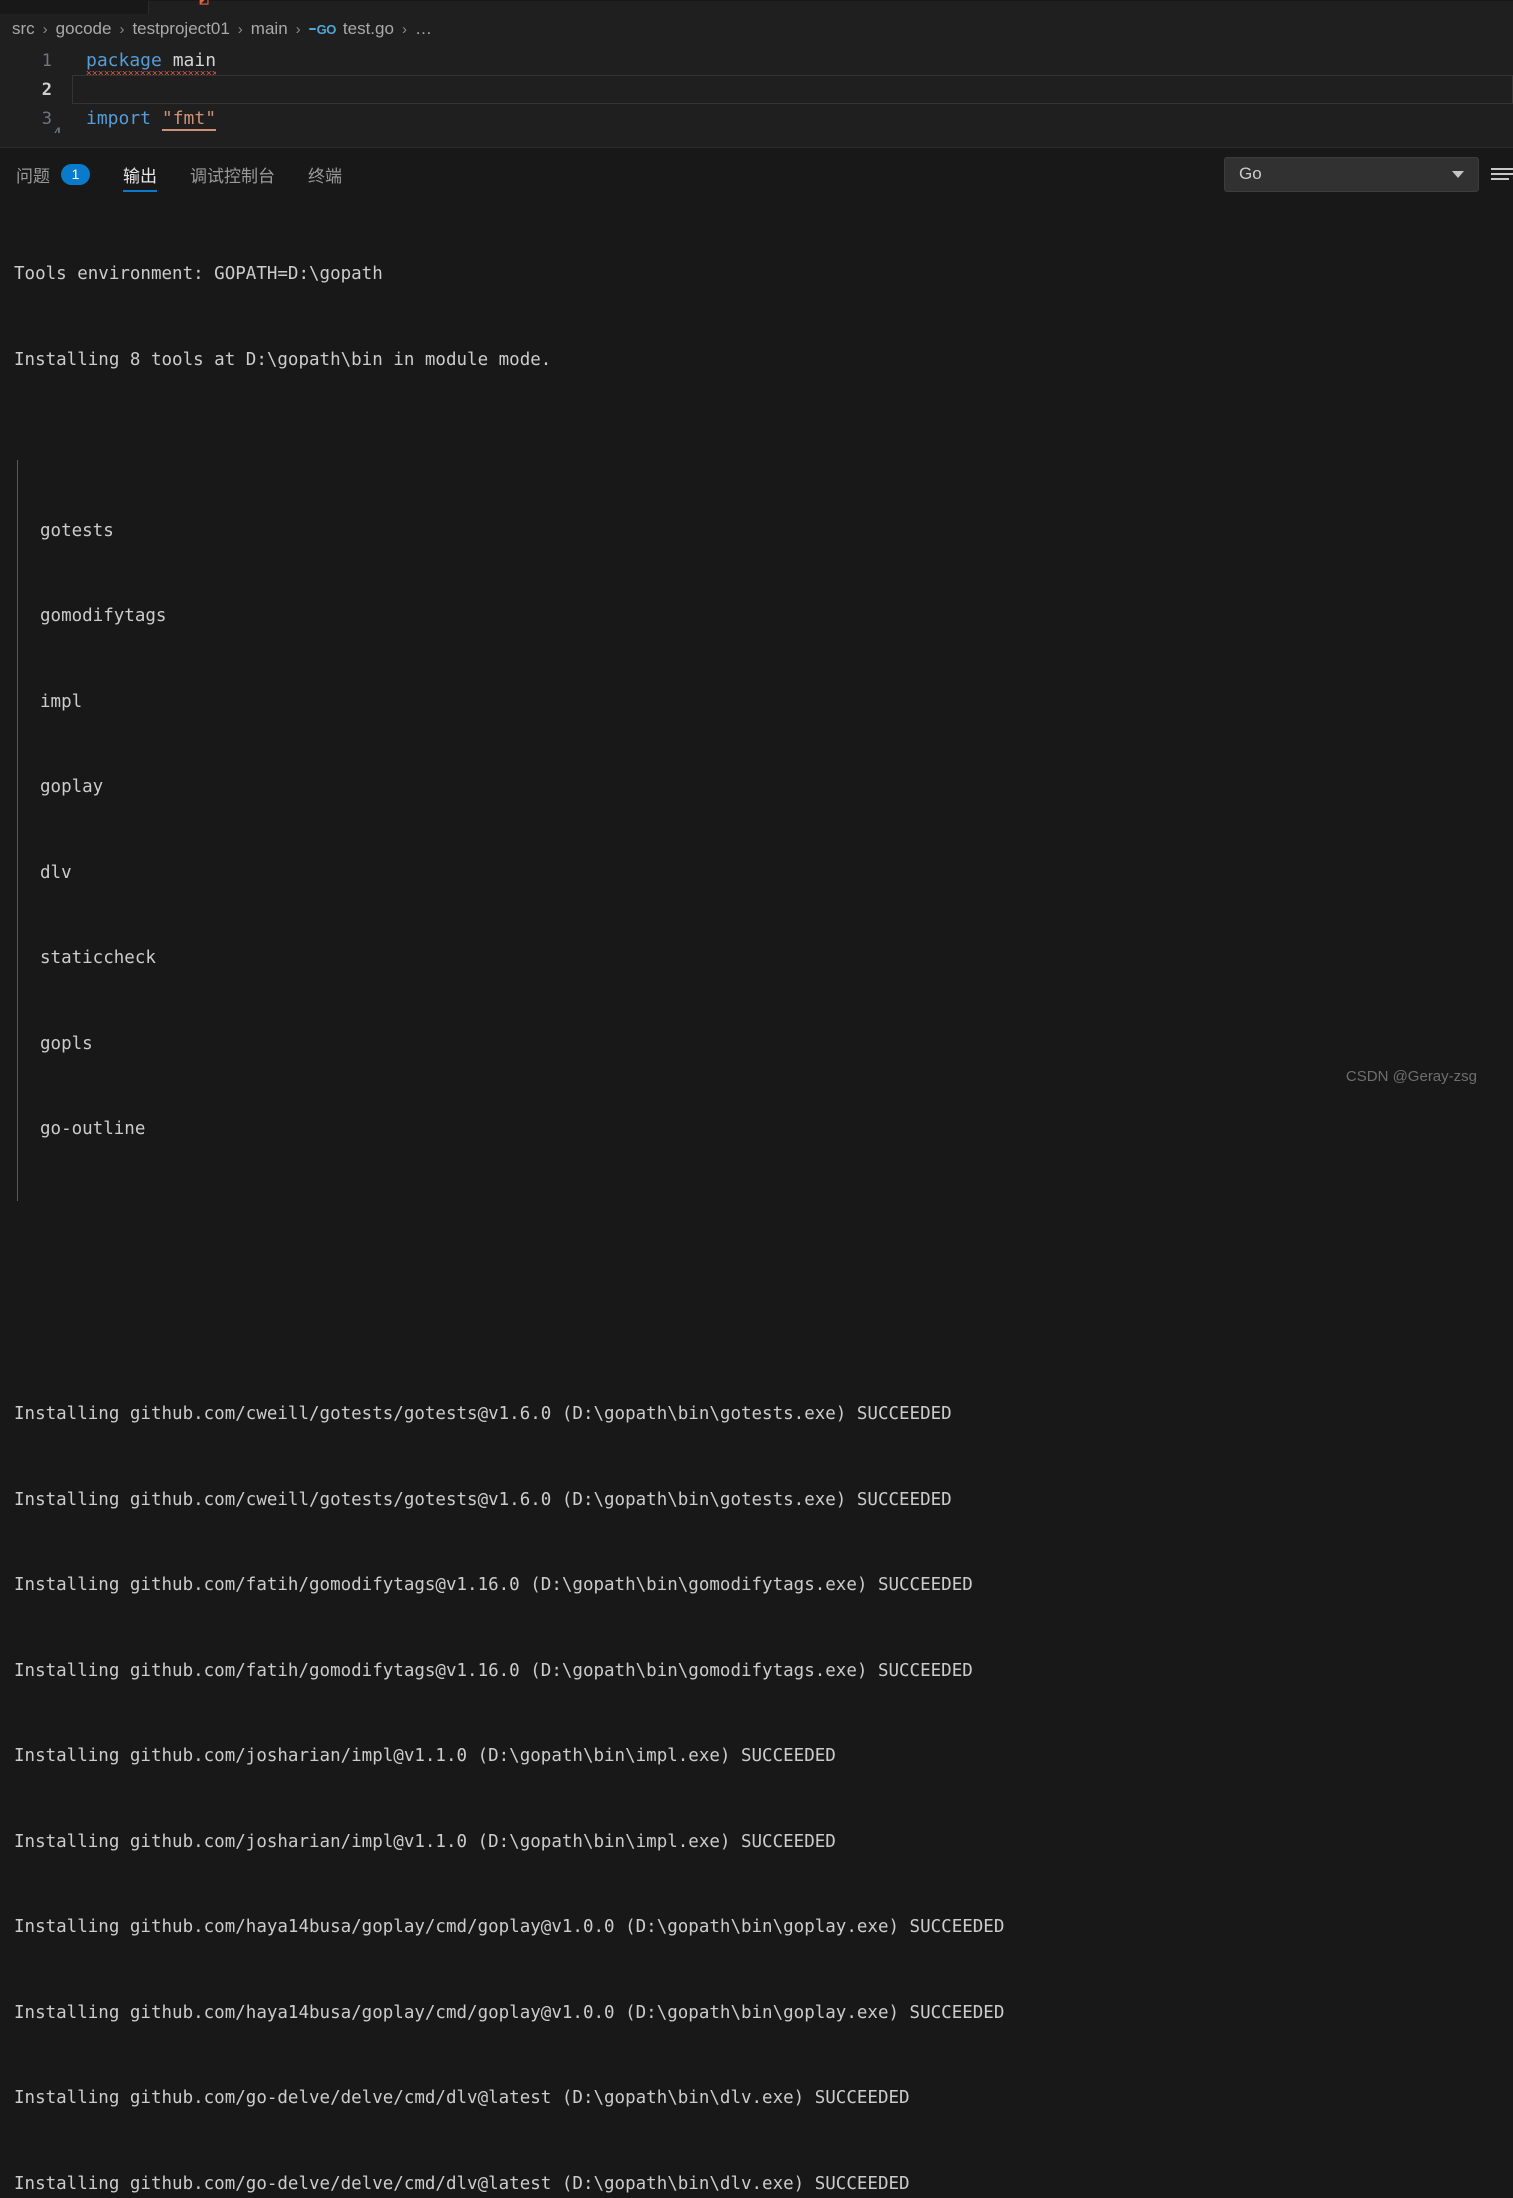 The width and height of the screenshot is (1513, 2198). I want to click on tool-list-item: gopls, so click(776, 1044).